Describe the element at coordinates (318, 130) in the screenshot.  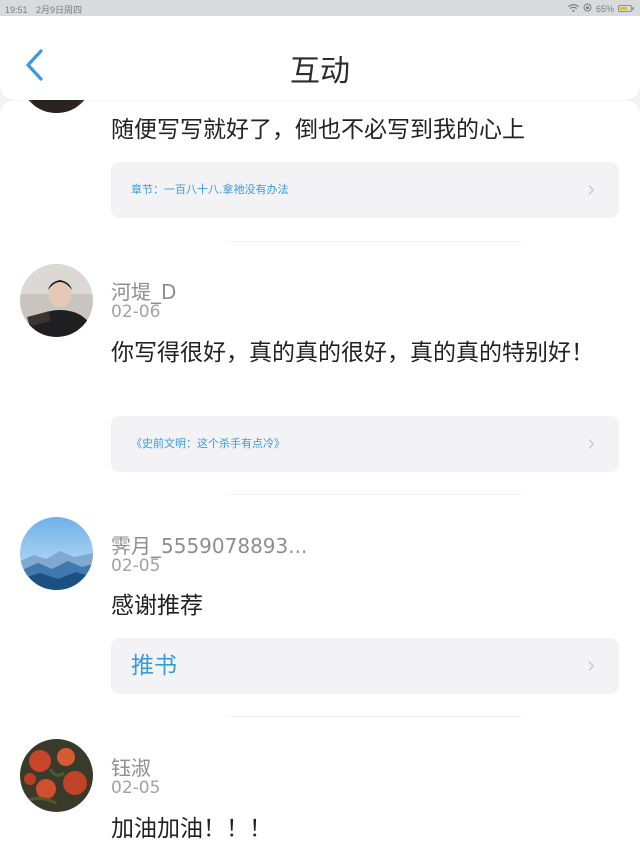
I see `comment-text: 随便写写就好了，倒也不必写到我的心上` at that location.